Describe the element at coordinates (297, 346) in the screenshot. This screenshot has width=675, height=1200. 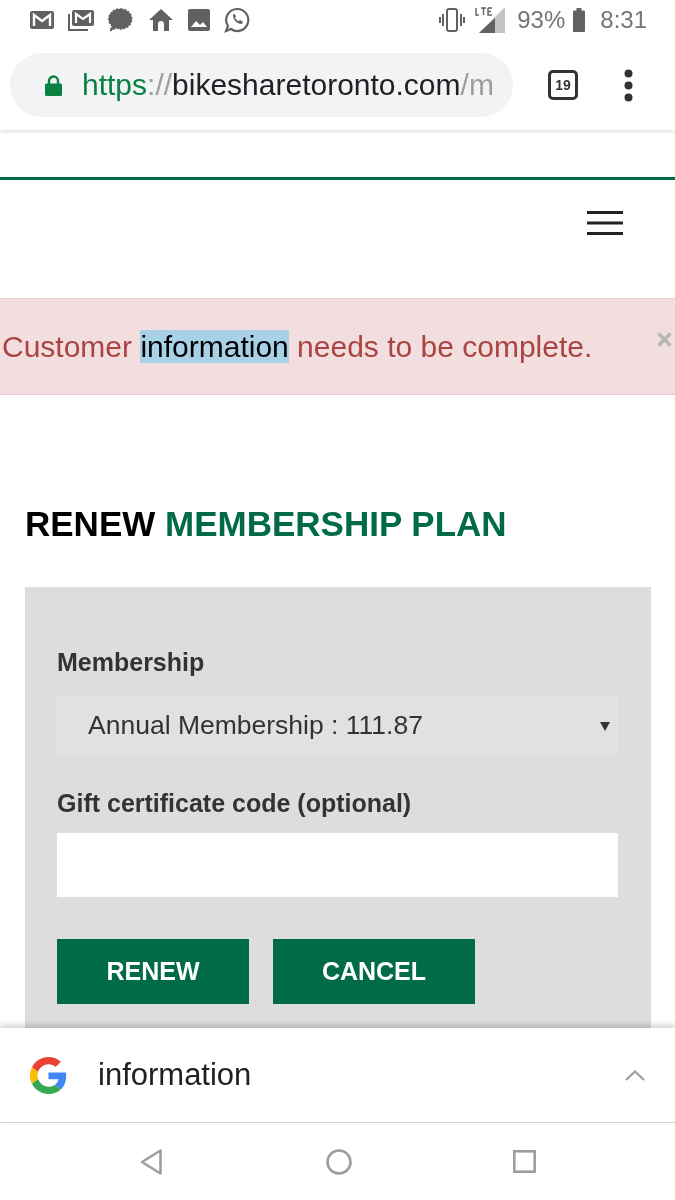
I see `alert-message: Customer information needs to be complete.` at that location.